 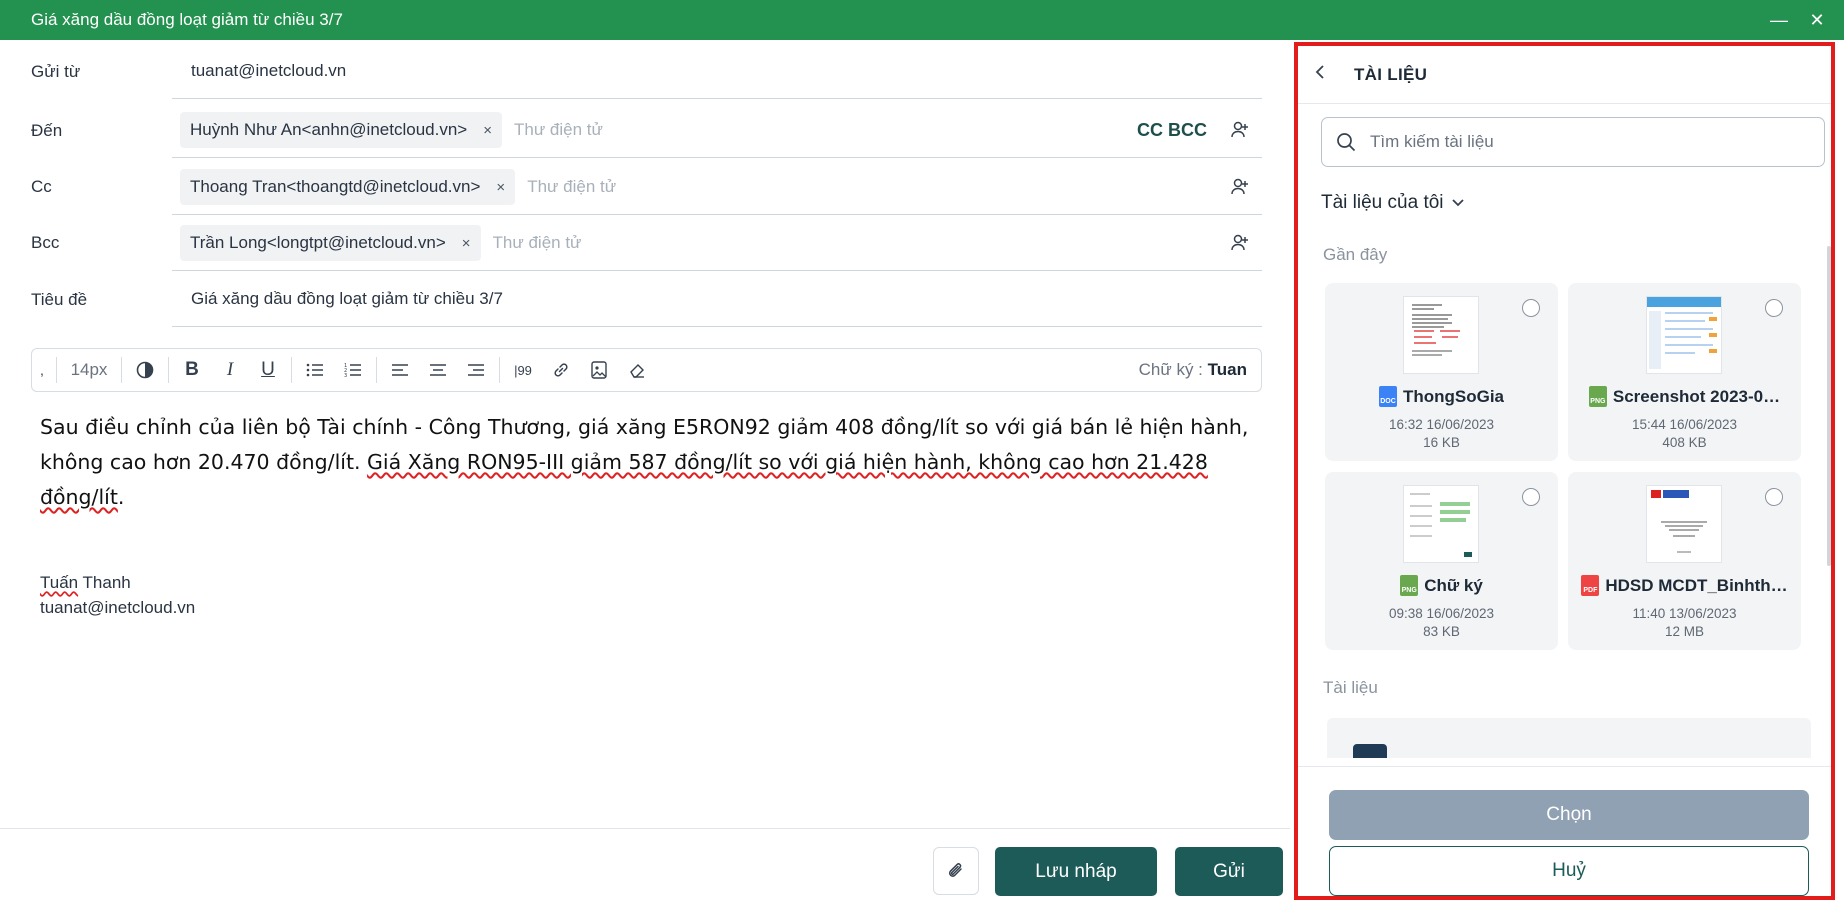 What do you see at coordinates (400, 370) in the screenshot?
I see `align-left-icon` at bounding box center [400, 370].